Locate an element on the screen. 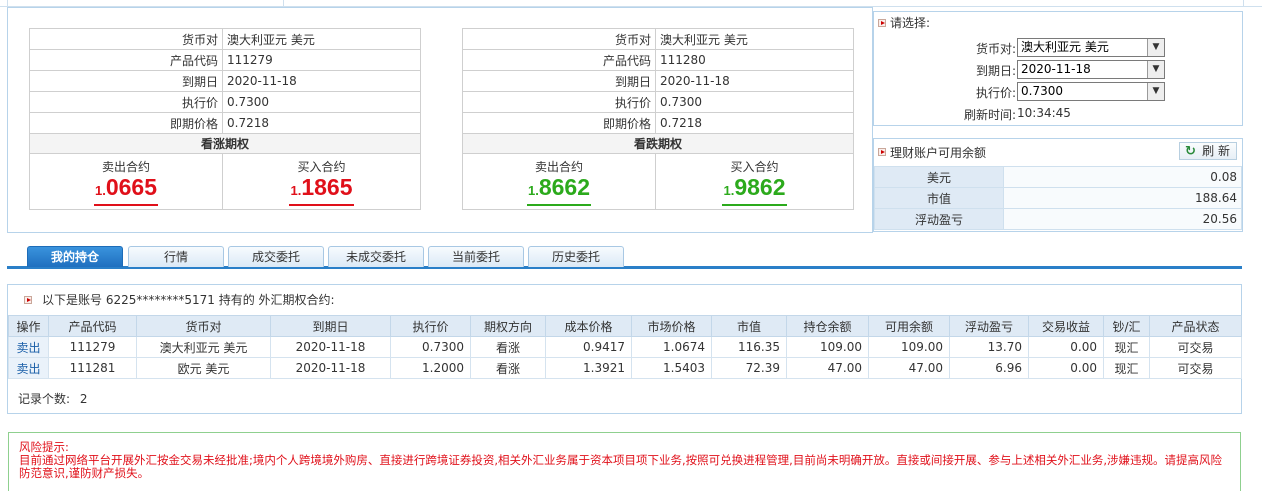  col-floating-pnl: 浮动盈亏 is located at coordinates (989, 326).